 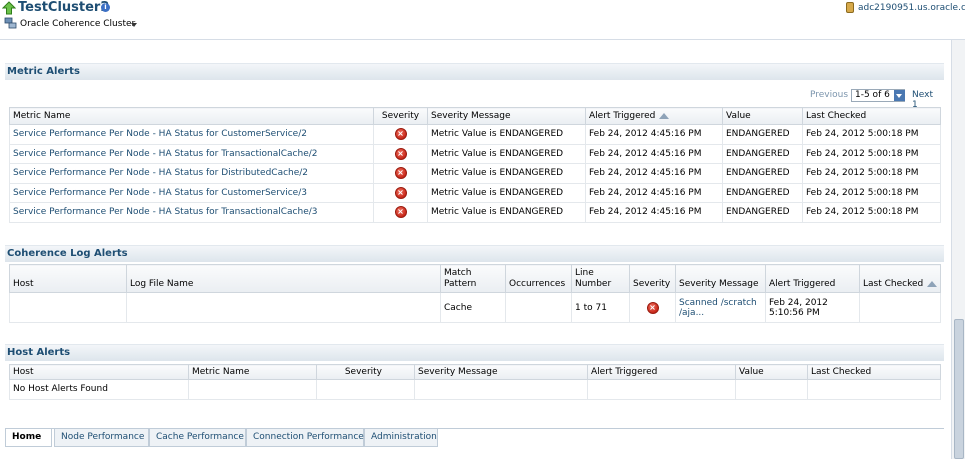 What do you see at coordinates (829, 95) in the screenshot?
I see `previous-link: Previous` at bounding box center [829, 95].